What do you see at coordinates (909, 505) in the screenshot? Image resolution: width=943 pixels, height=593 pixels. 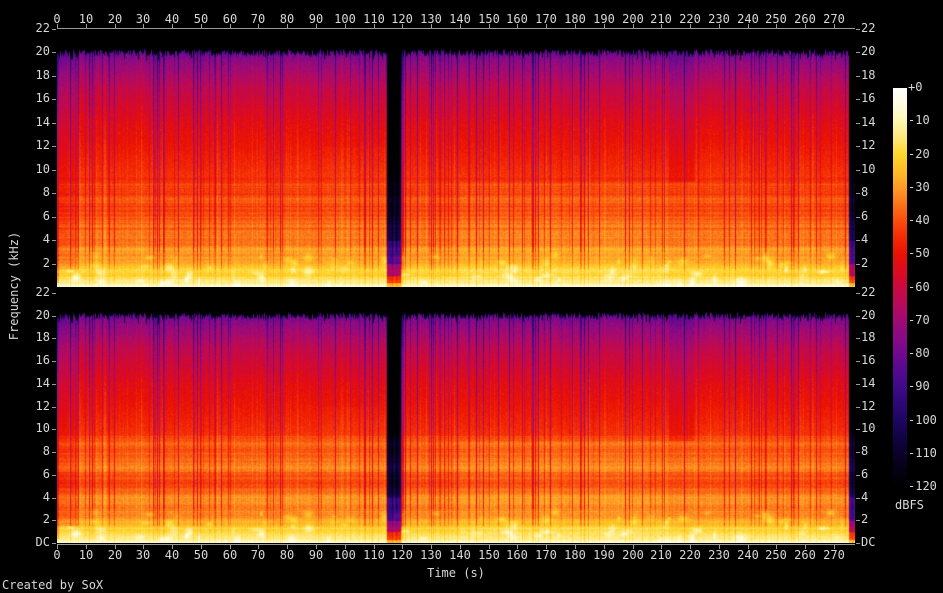 I see `colorbar-unit-label: dBFS` at bounding box center [909, 505].